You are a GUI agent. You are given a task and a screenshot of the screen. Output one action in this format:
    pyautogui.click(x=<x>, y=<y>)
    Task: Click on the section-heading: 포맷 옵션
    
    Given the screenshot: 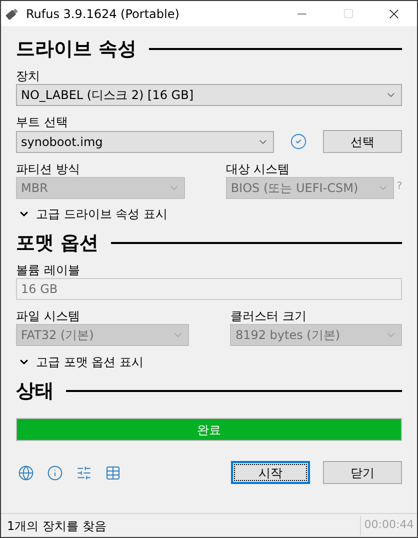 What is the action you would take?
    pyautogui.click(x=57, y=243)
    